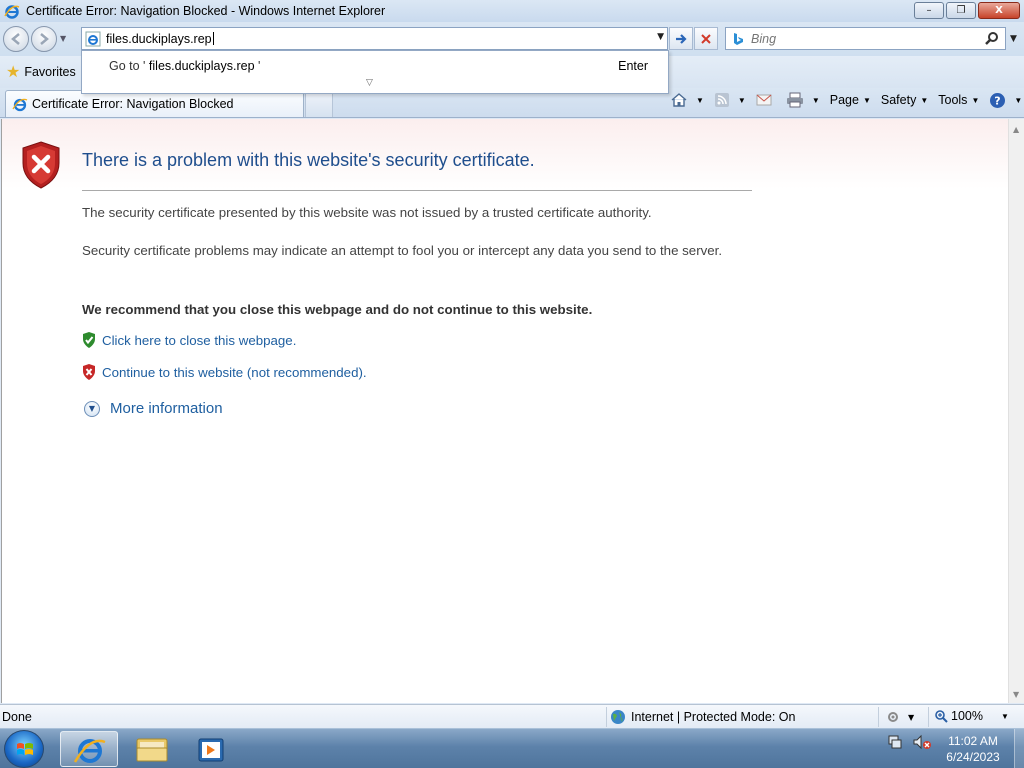 This screenshot has height=768, width=1024. I want to click on windows-logo-icon, so click(25, 749).